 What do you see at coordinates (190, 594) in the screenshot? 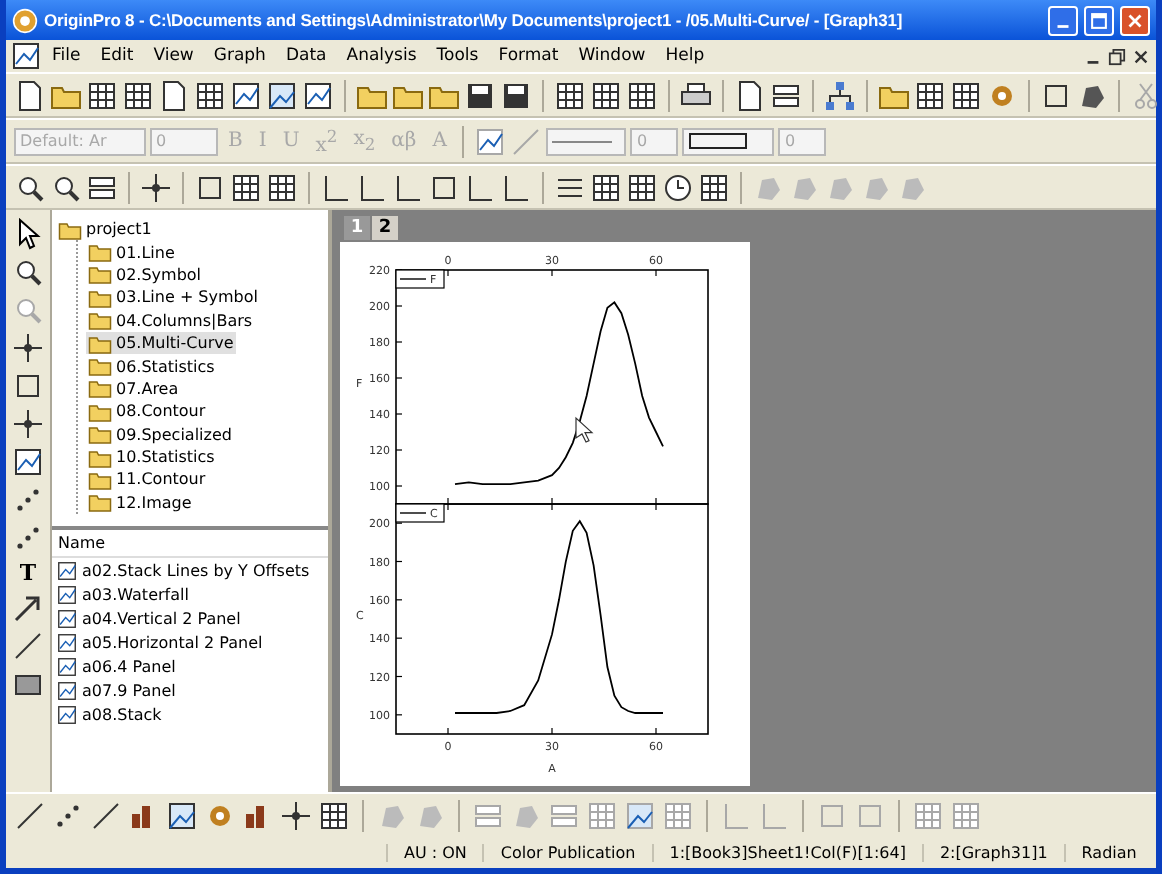
I see `graph-list-item: a03.Waterfall` at bounding box center [190, 594].